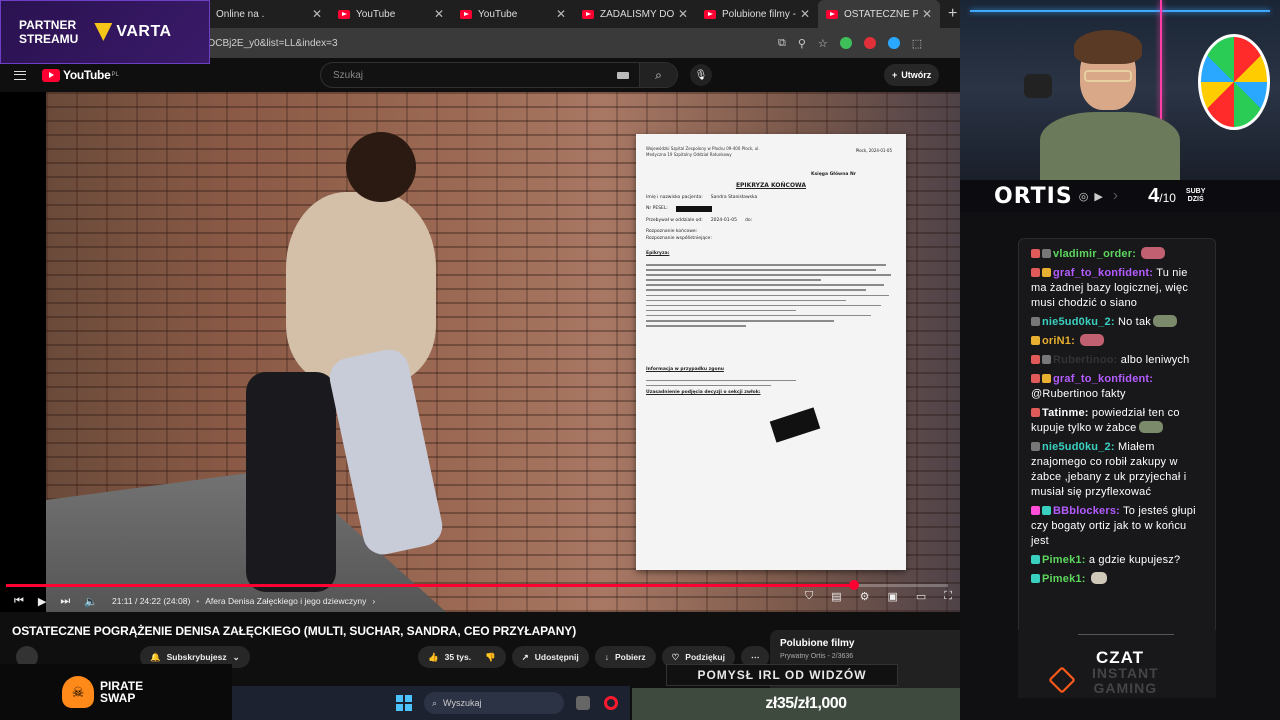 The height and width of the screenshot is (720, 1280). Describe the element at coordinates (494, 703) in the screenshot. I see `taskbar-search: ⌕ Wyszukaj` at that location.